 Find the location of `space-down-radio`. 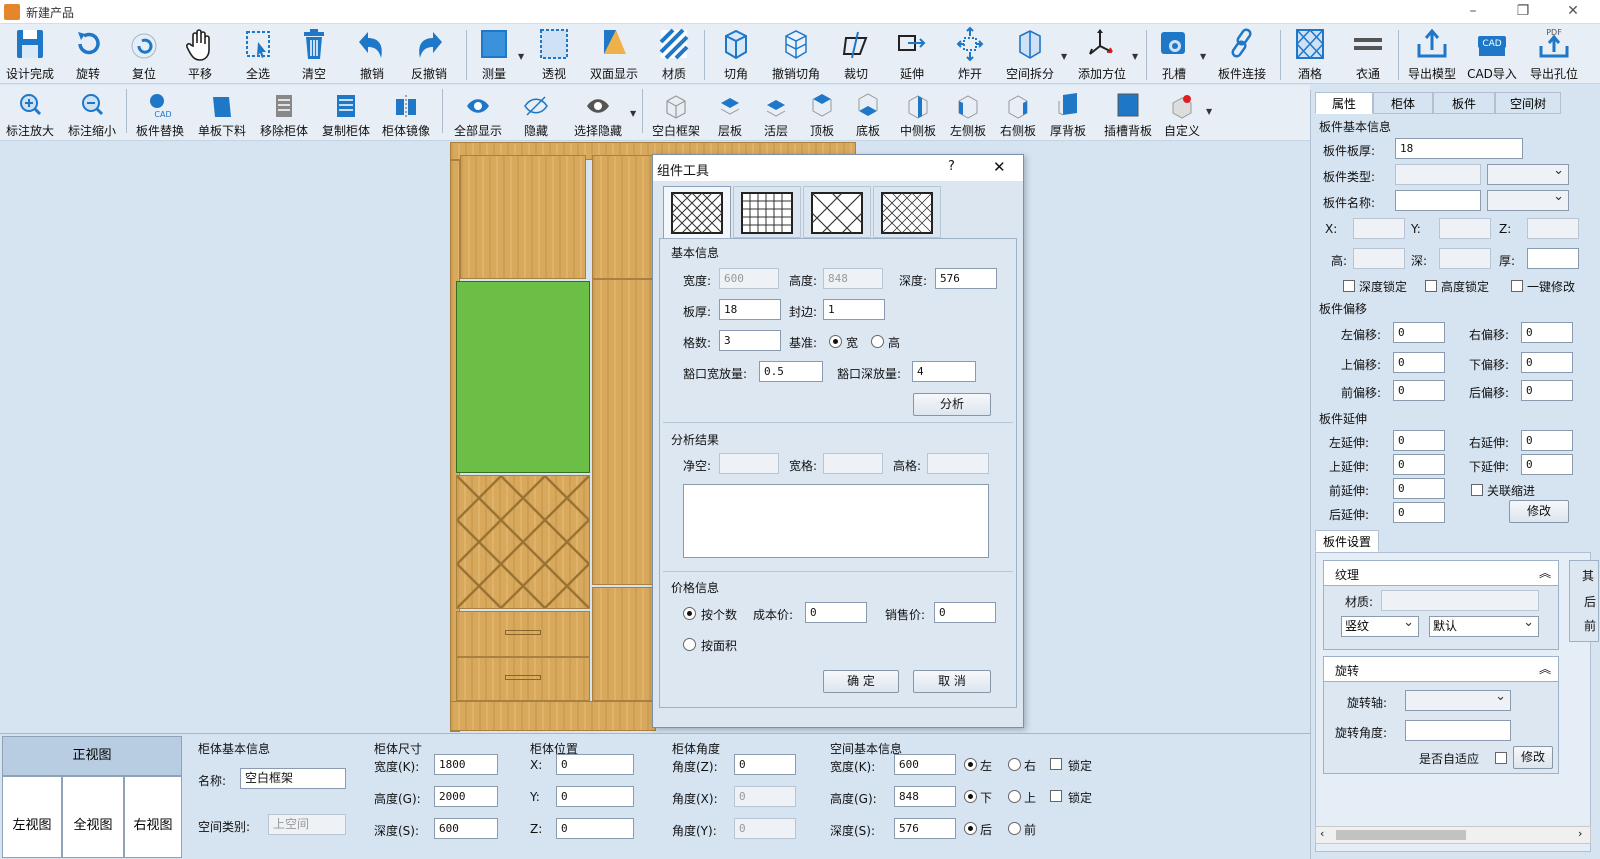

space-down-radio is located at coordinates (970, 796).